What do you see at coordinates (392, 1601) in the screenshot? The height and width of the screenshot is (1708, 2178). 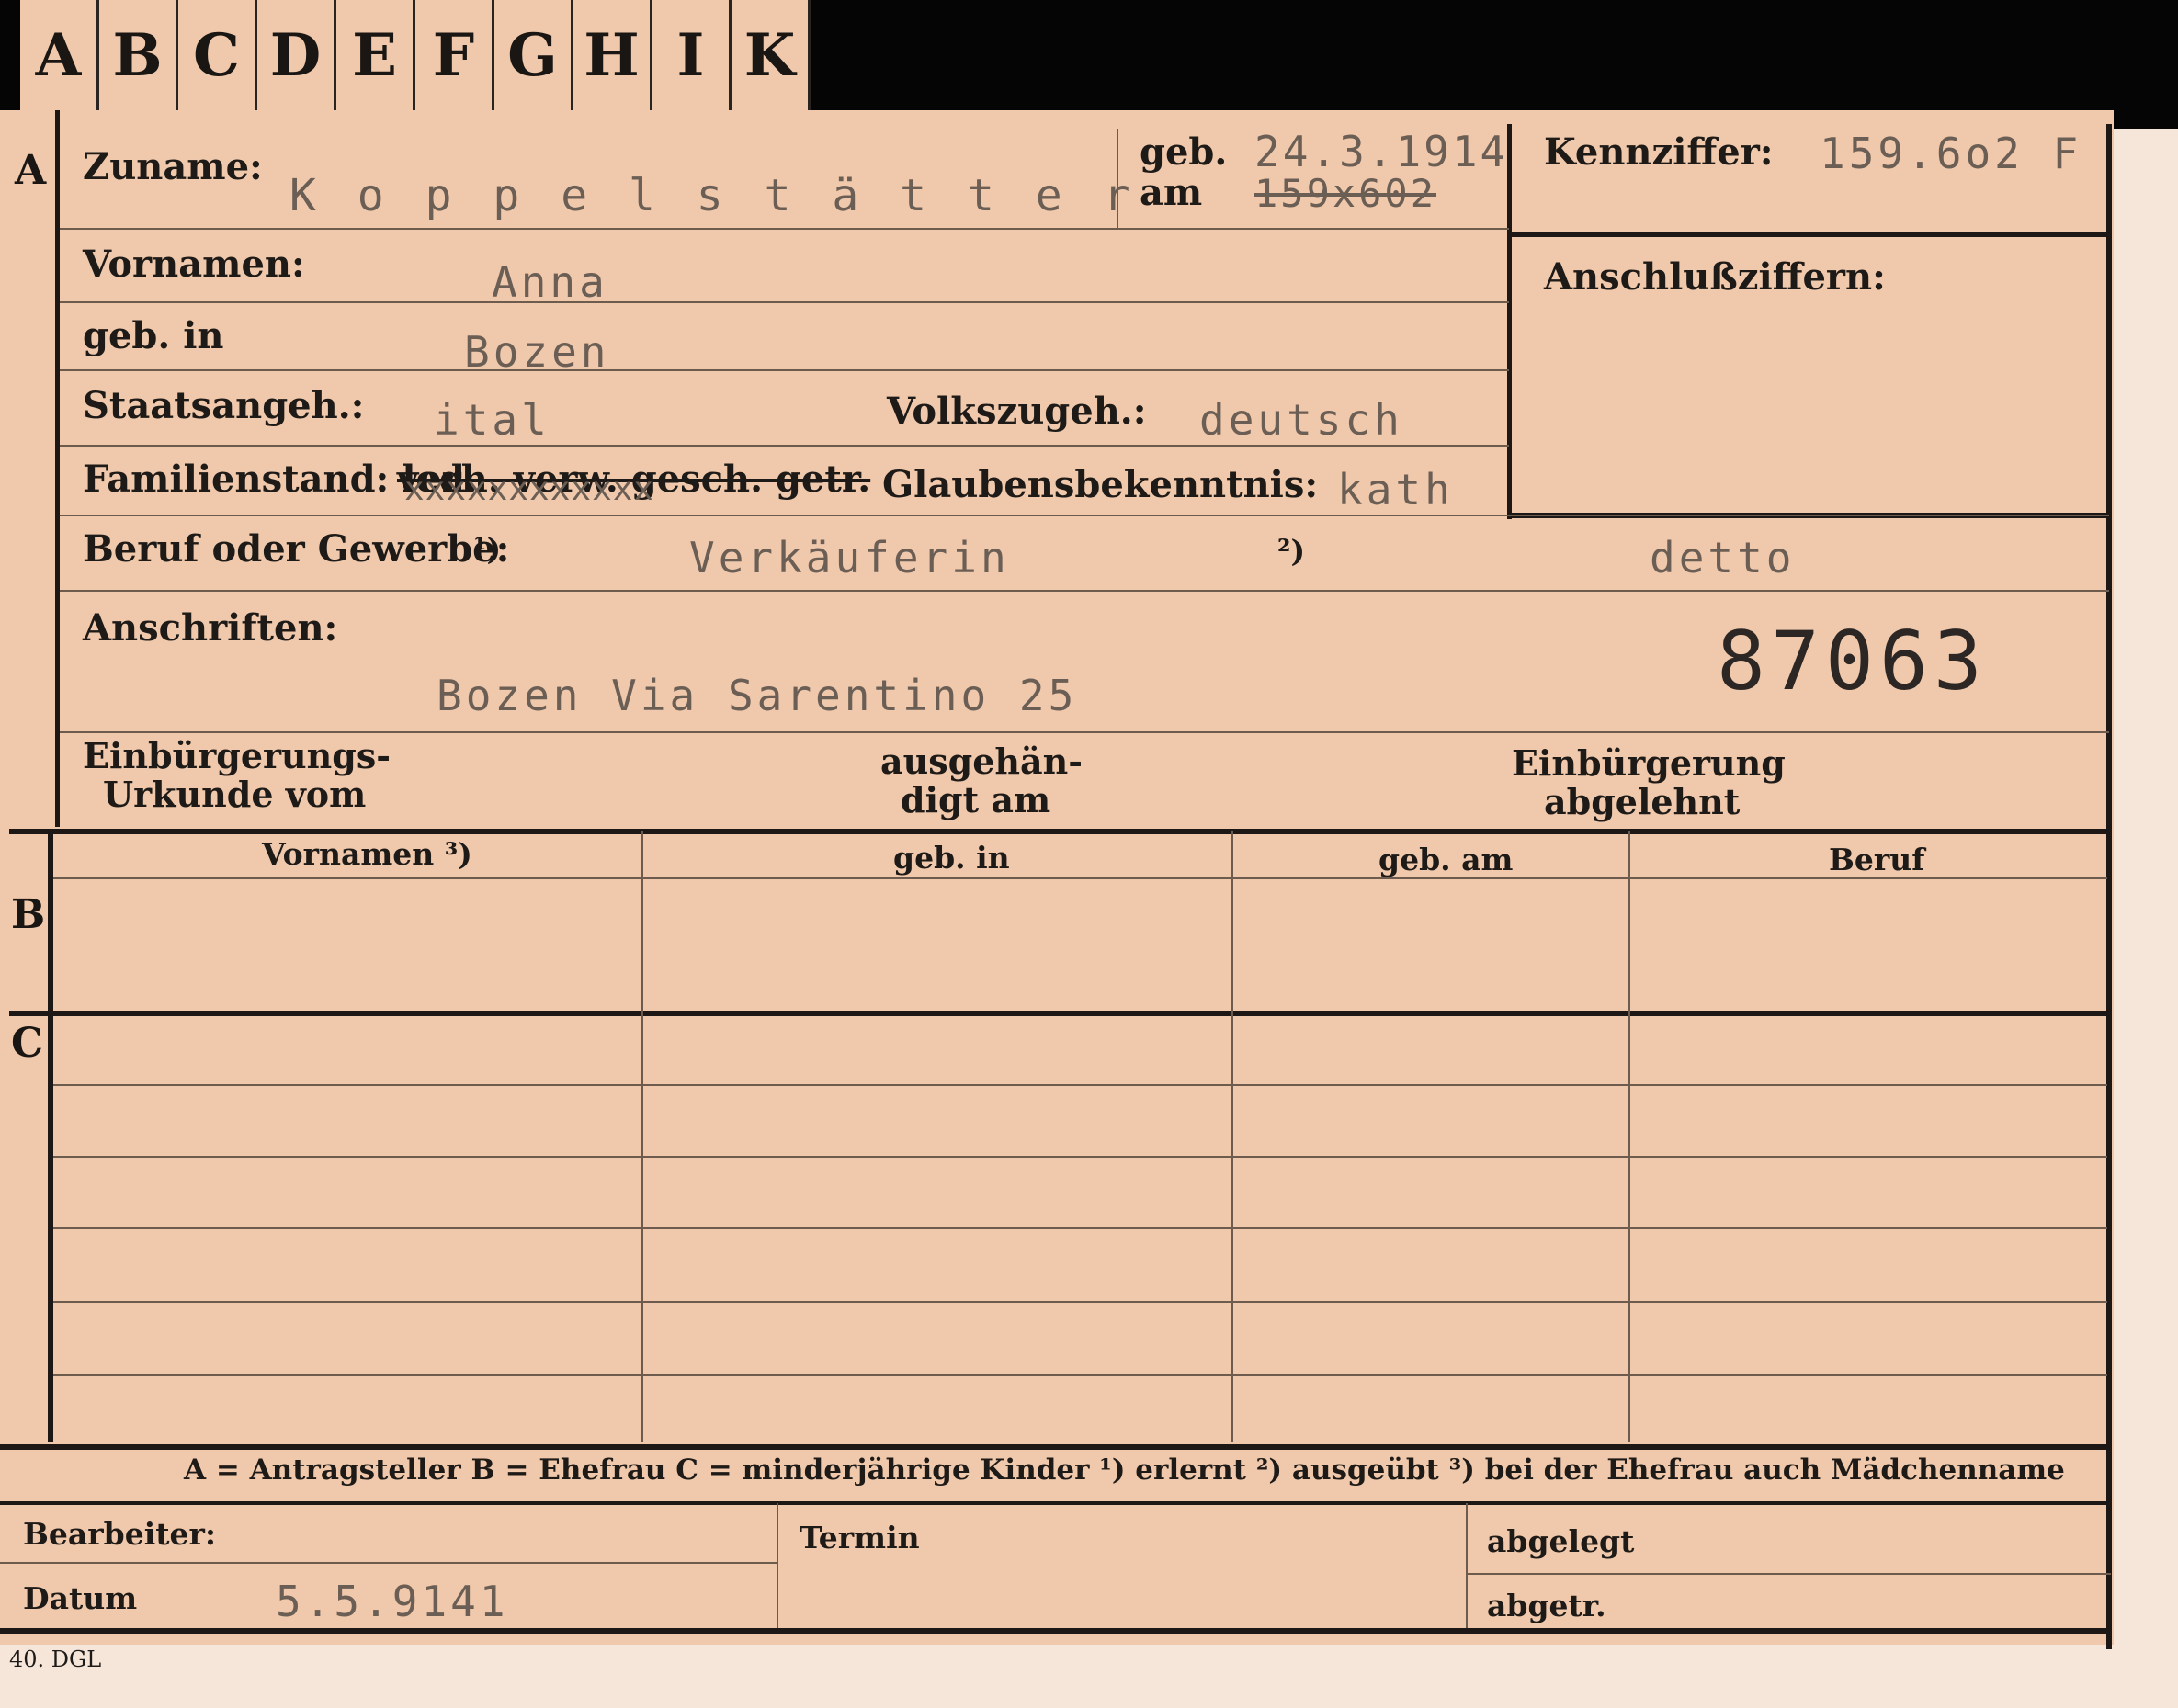 I see `datum-value: 5.5.9141` at bounding box center [392, 1601].